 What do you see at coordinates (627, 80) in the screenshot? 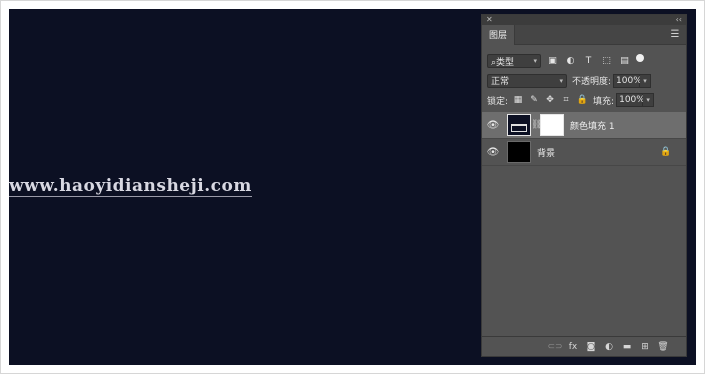
I see `opacity-input: 100%` at bounding box center [627, 80].